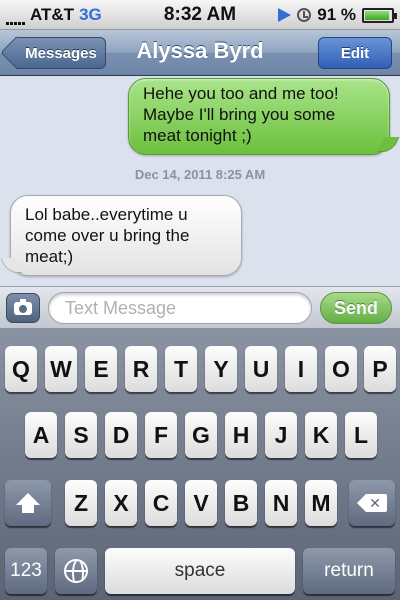 The image size is (400, 600). I want to click on backspace-icon: ✕, so click(372, 503).